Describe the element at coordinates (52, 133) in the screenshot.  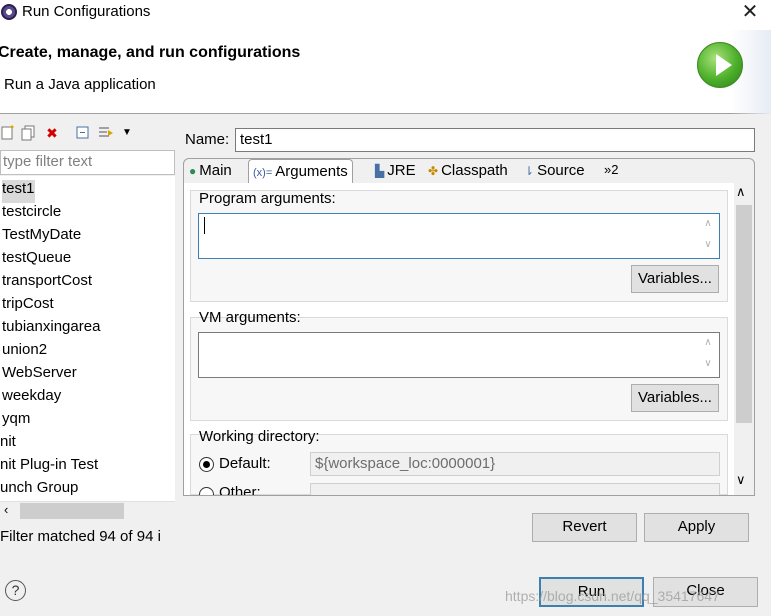
I see `delete-icon: ✖` at that location.